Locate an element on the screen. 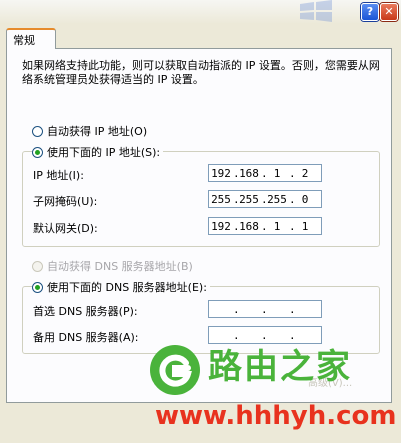  subnet-mask-input: 255. 255. 255. 0 is located at coordinates (265, 199).